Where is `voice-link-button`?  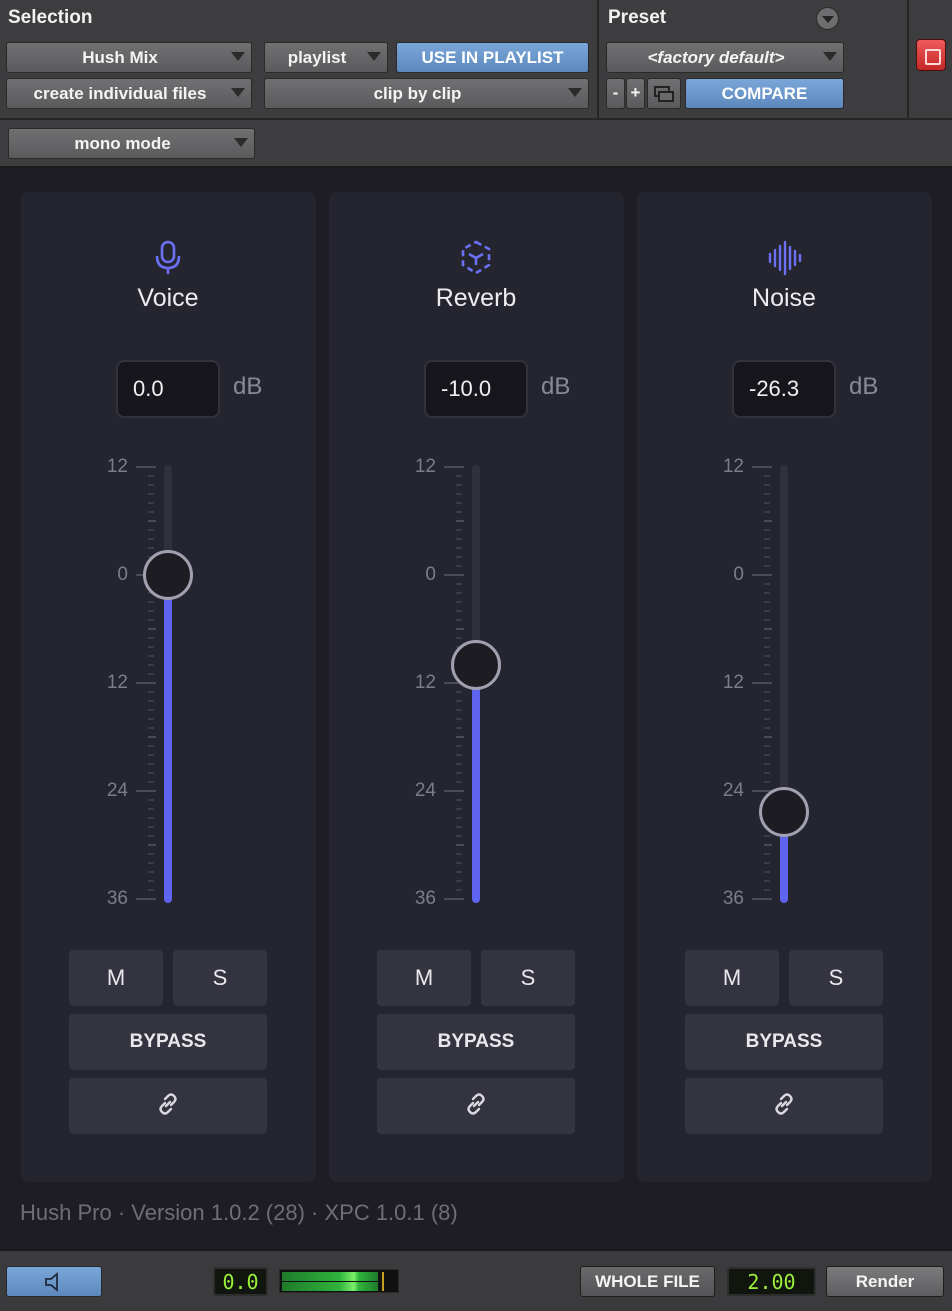 voice-link-button is located at coordinates (168, 1106).